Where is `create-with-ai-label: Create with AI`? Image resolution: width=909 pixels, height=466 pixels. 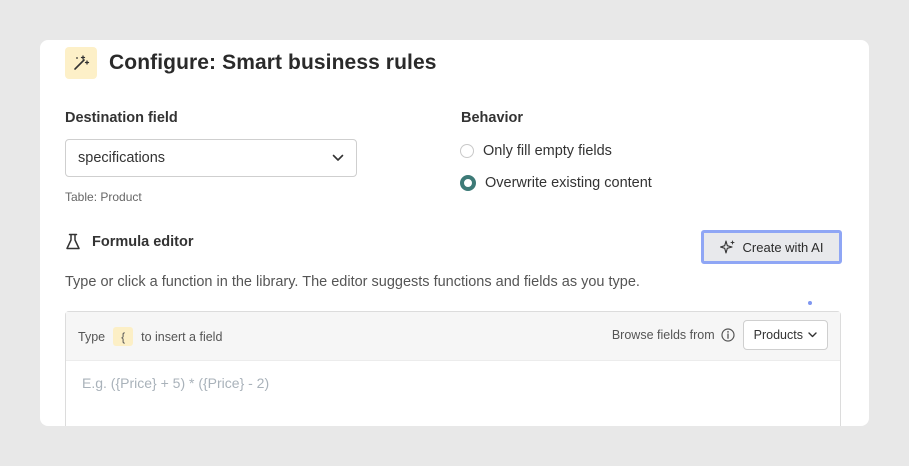 create-with-ai-label: Create with AI is located at coordinates (783, 247).